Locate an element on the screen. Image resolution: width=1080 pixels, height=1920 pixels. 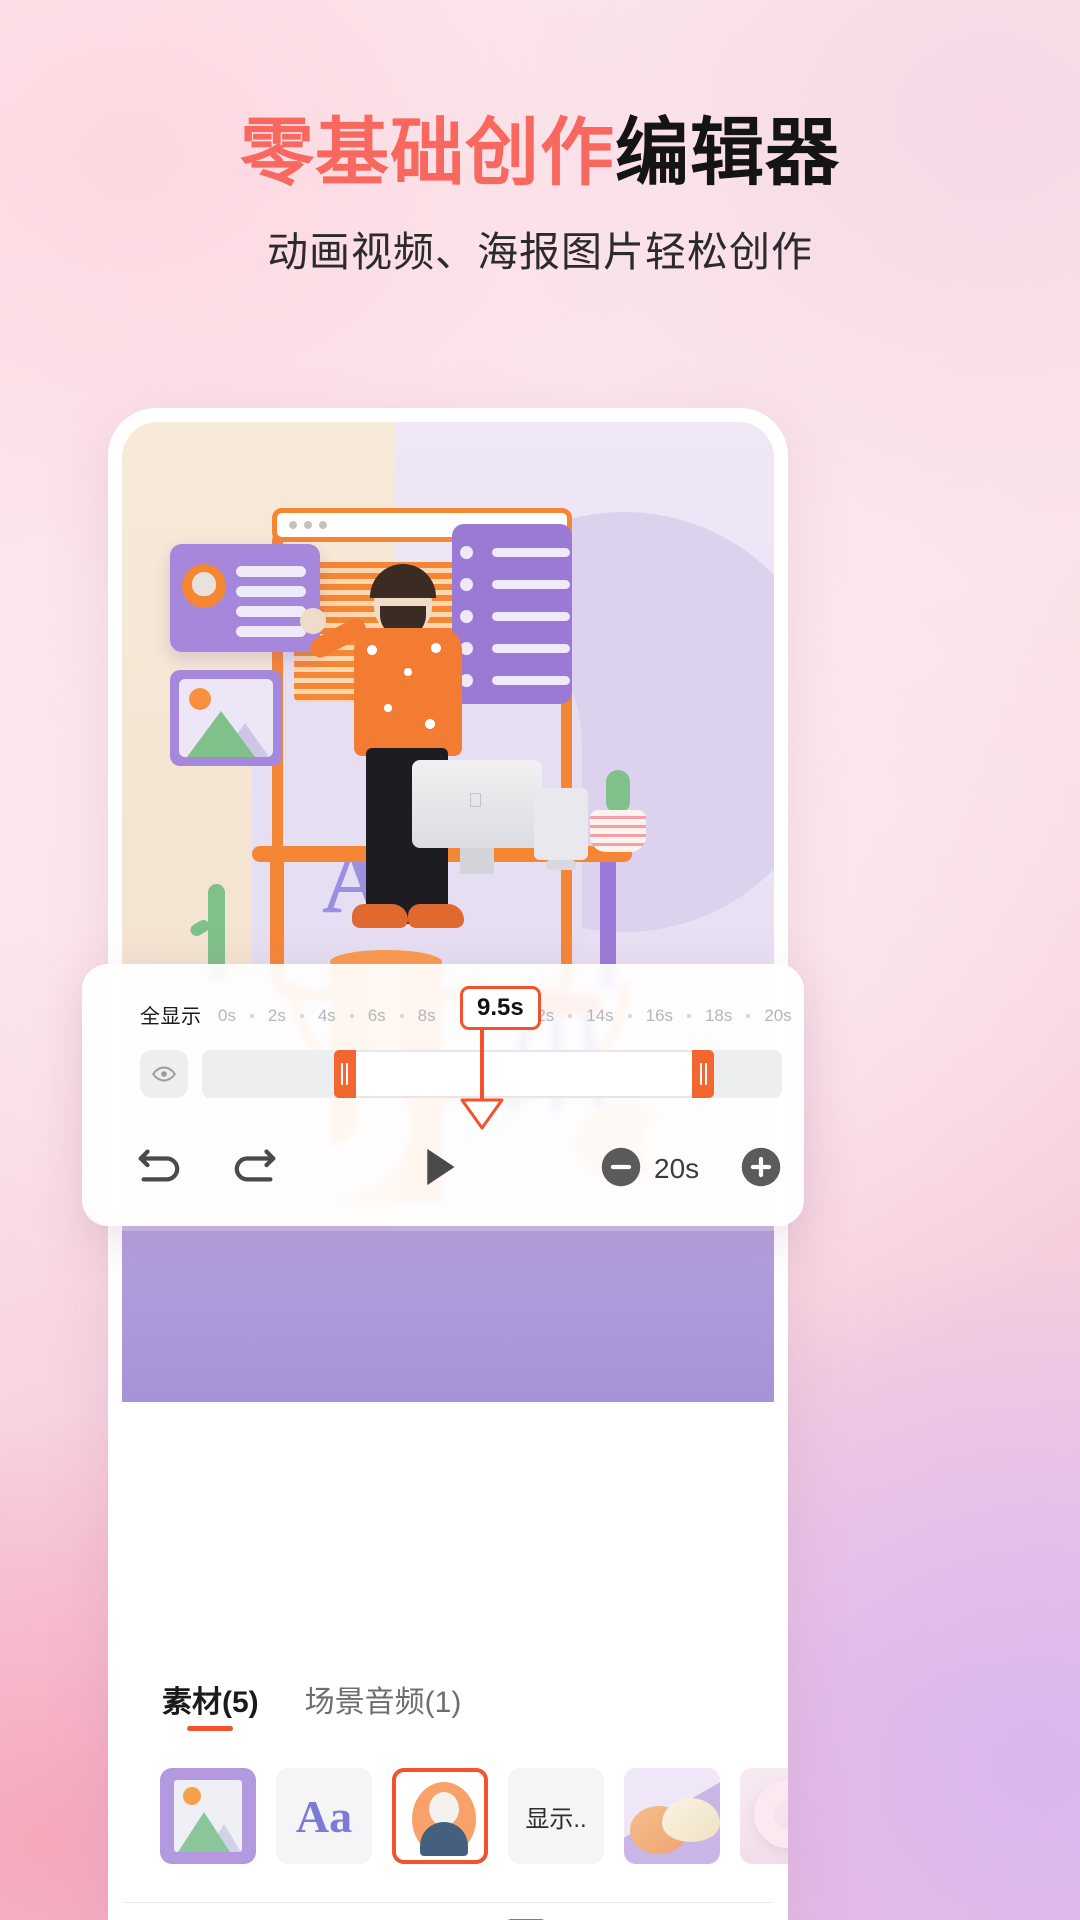
redo-button is located at coordinates (253, 1169).